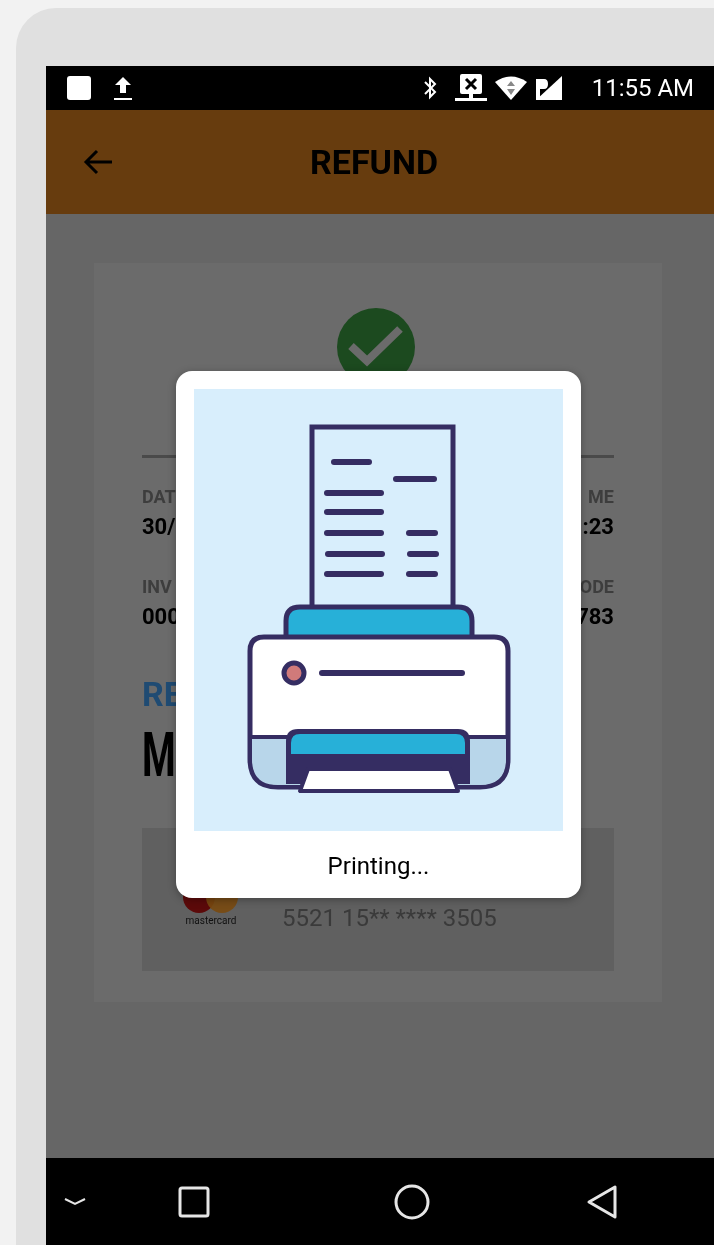 The image size is (714, 1245). I want to click on card-brand: mastercard, so click(211, 921).